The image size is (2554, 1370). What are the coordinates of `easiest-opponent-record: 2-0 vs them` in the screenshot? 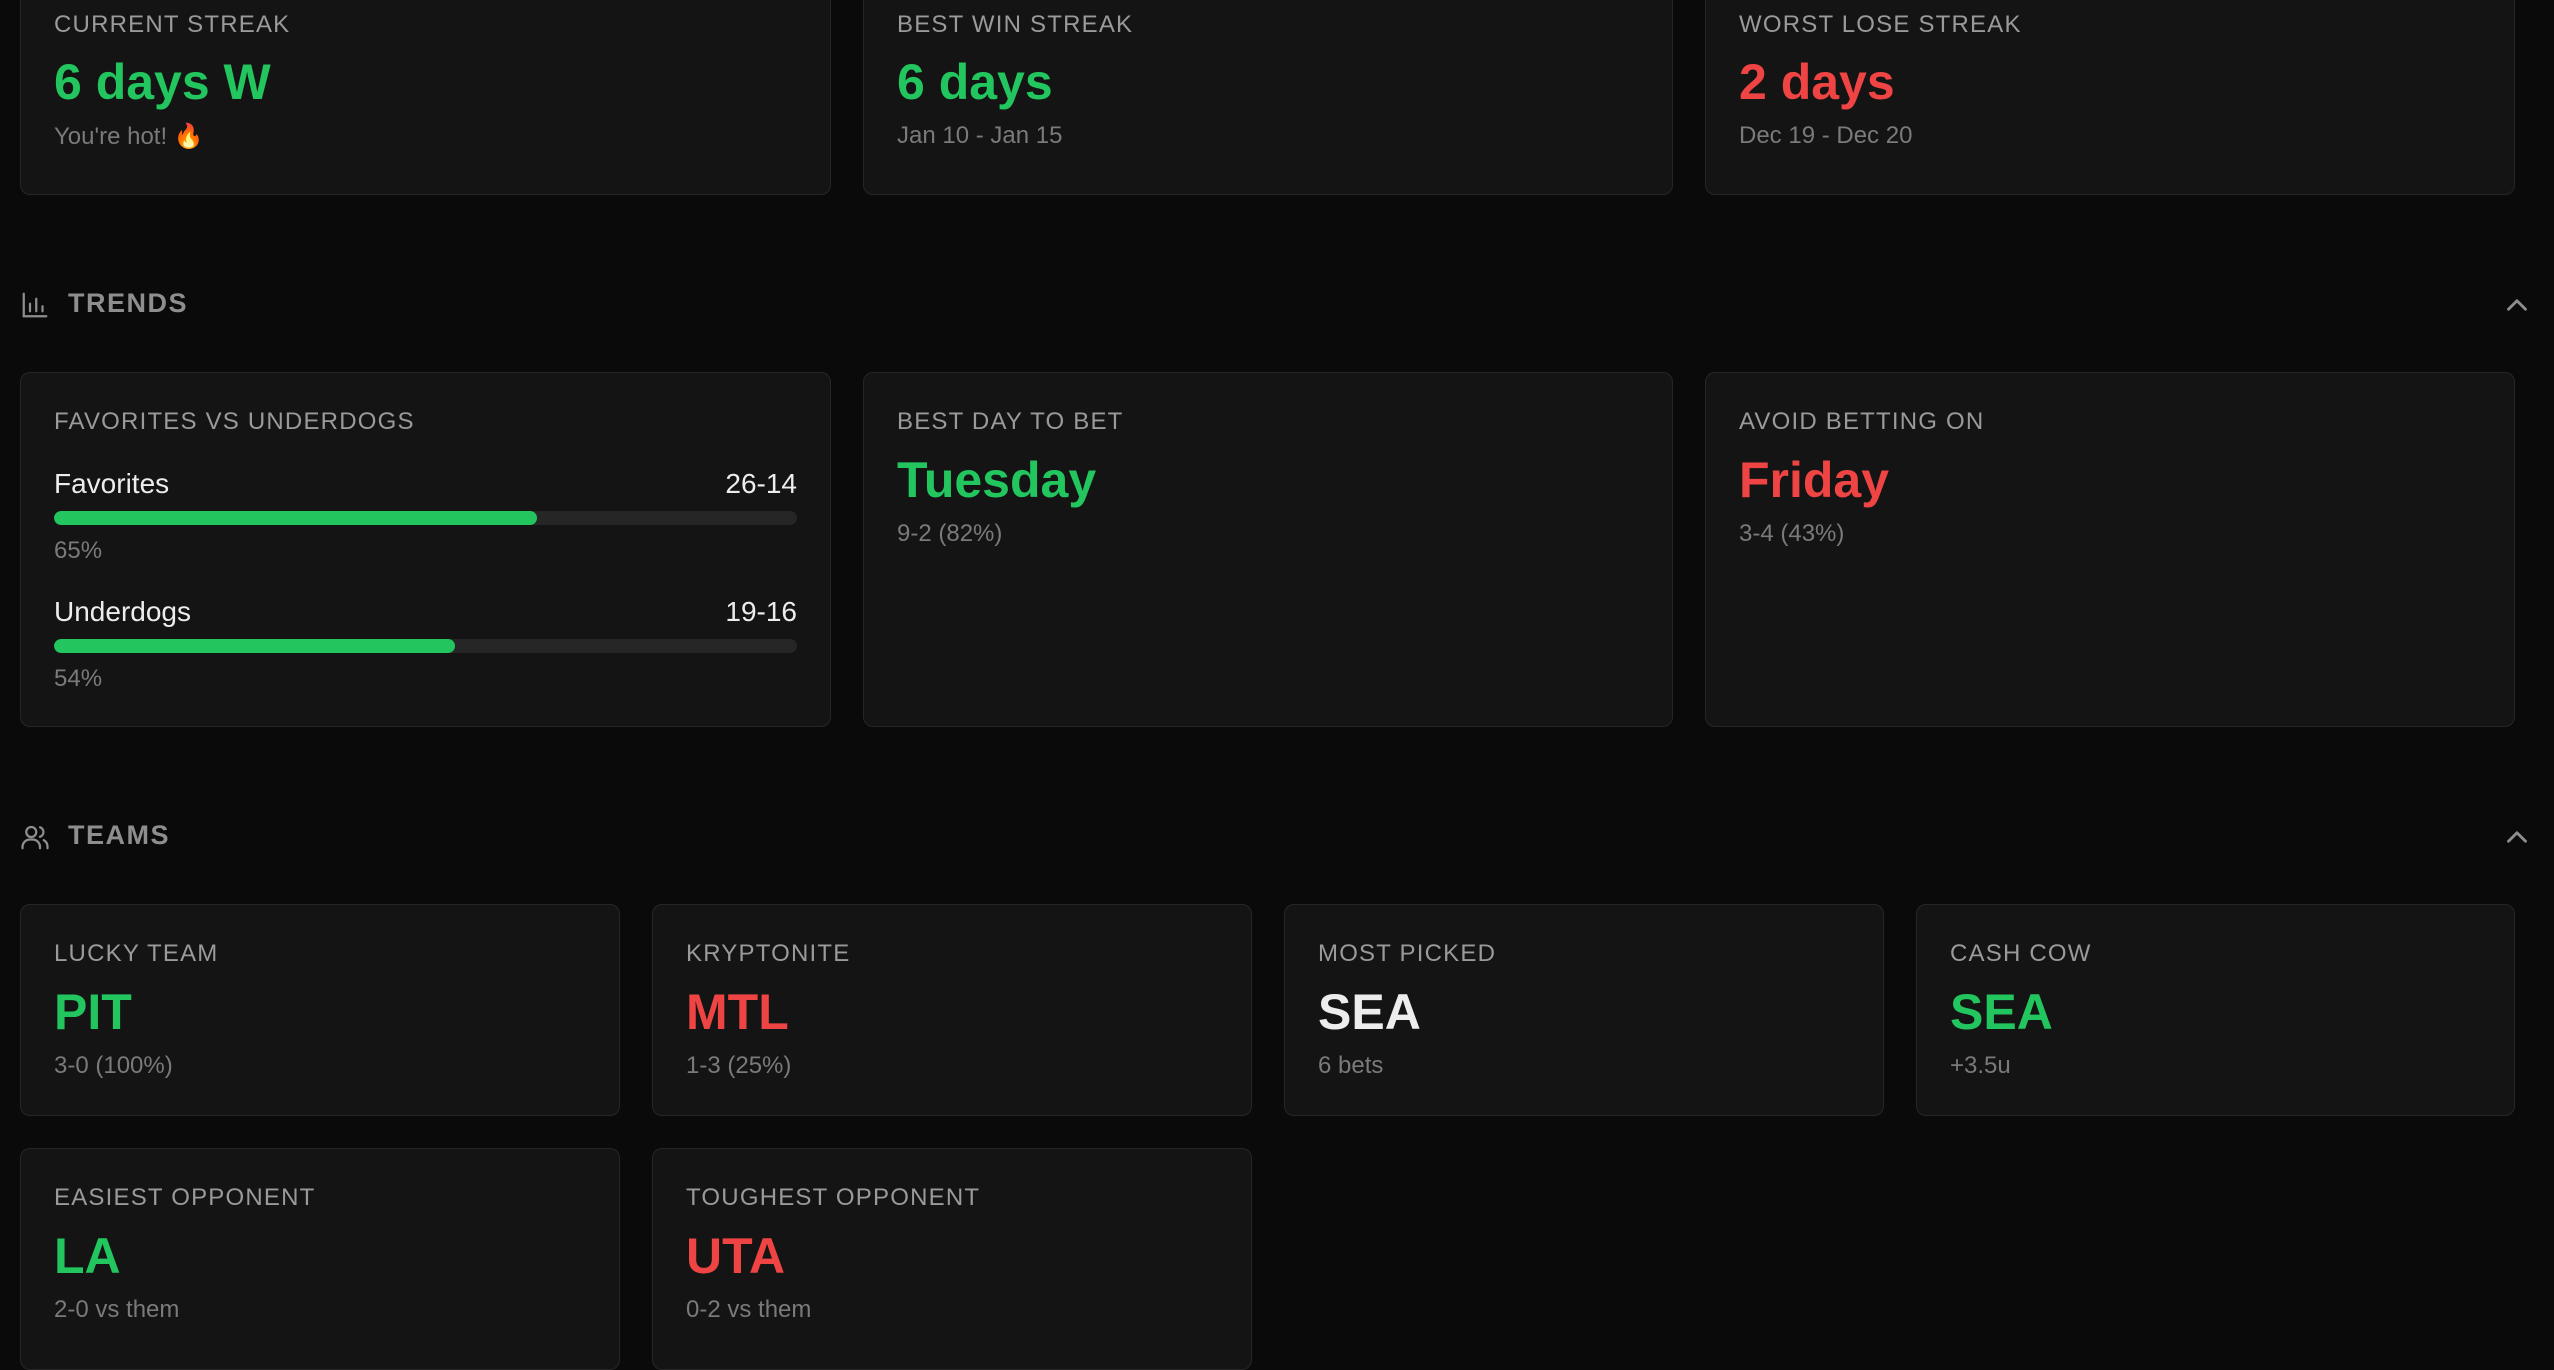 It's located at (117, 1309).